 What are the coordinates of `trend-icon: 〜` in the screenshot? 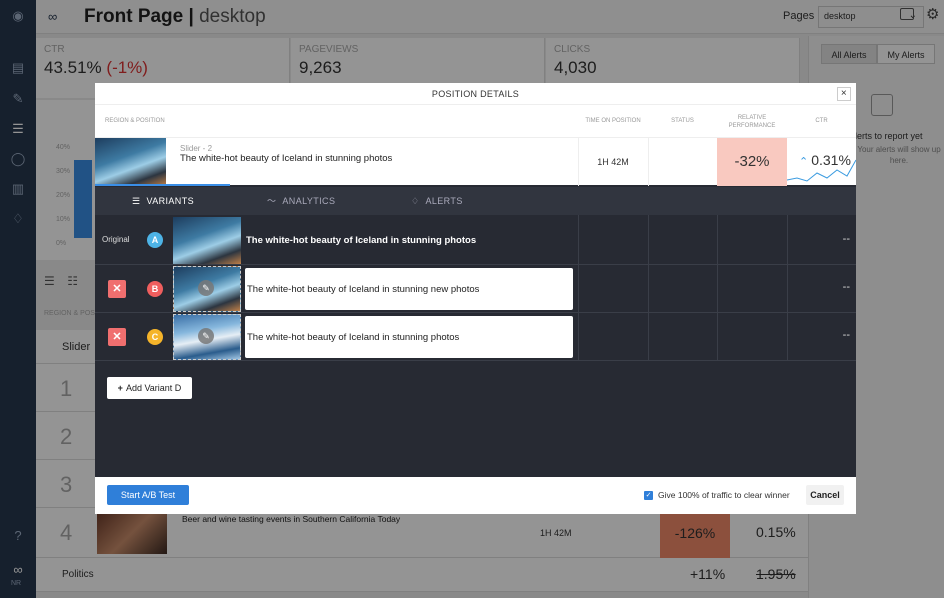 It's located at (272, 201).